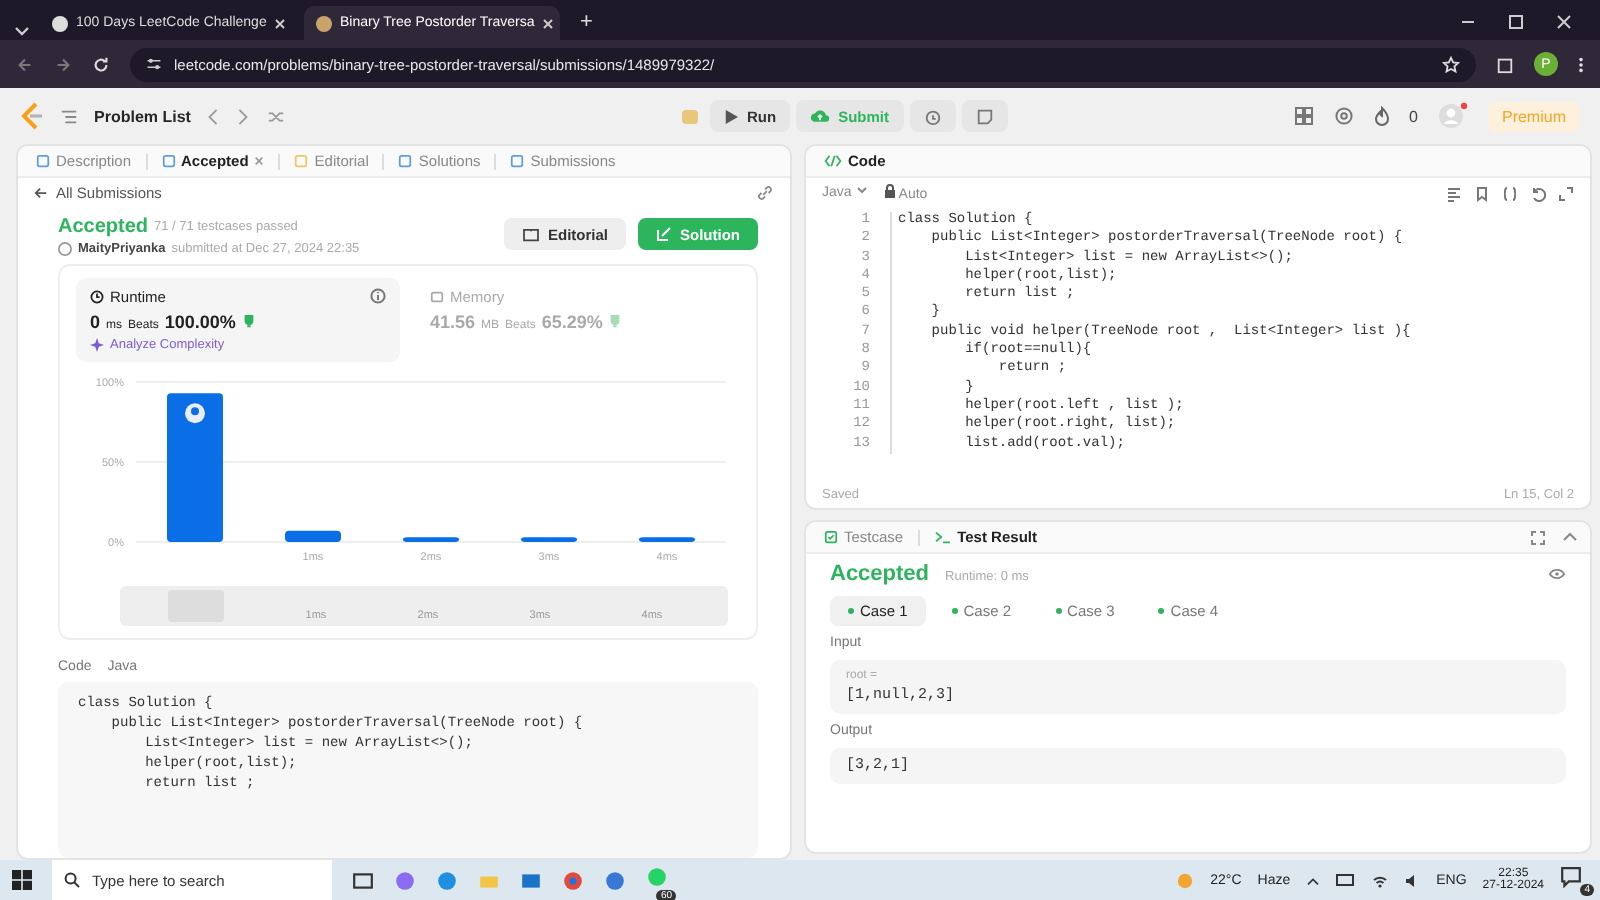  What do you see at coordinates (820, 116) in the screenshot?
I see `cloud-upload-icon` at bounding box center [820, 116].